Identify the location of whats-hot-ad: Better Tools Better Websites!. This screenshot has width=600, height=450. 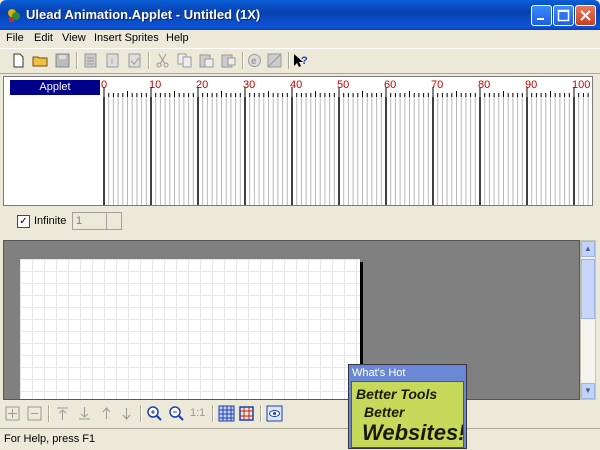
(407, 414).